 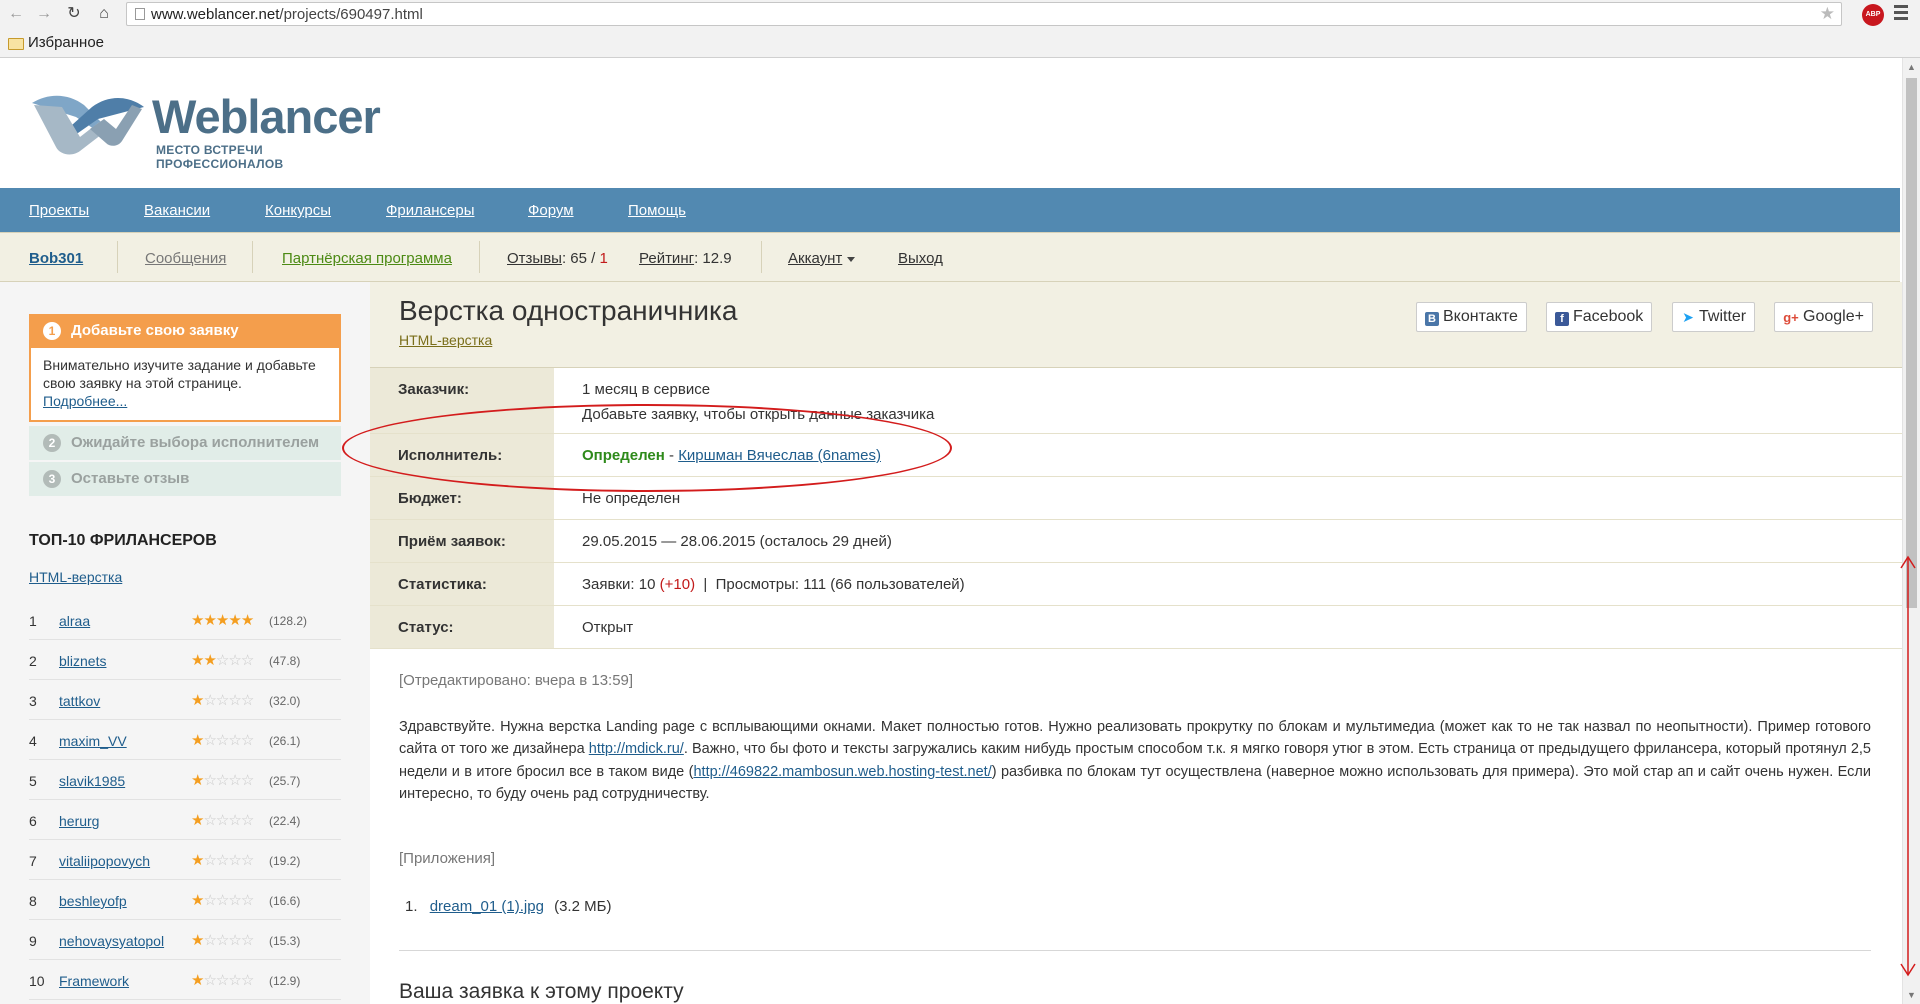 I want to click on share-label: Twitter, so click(x=1723, y=316).